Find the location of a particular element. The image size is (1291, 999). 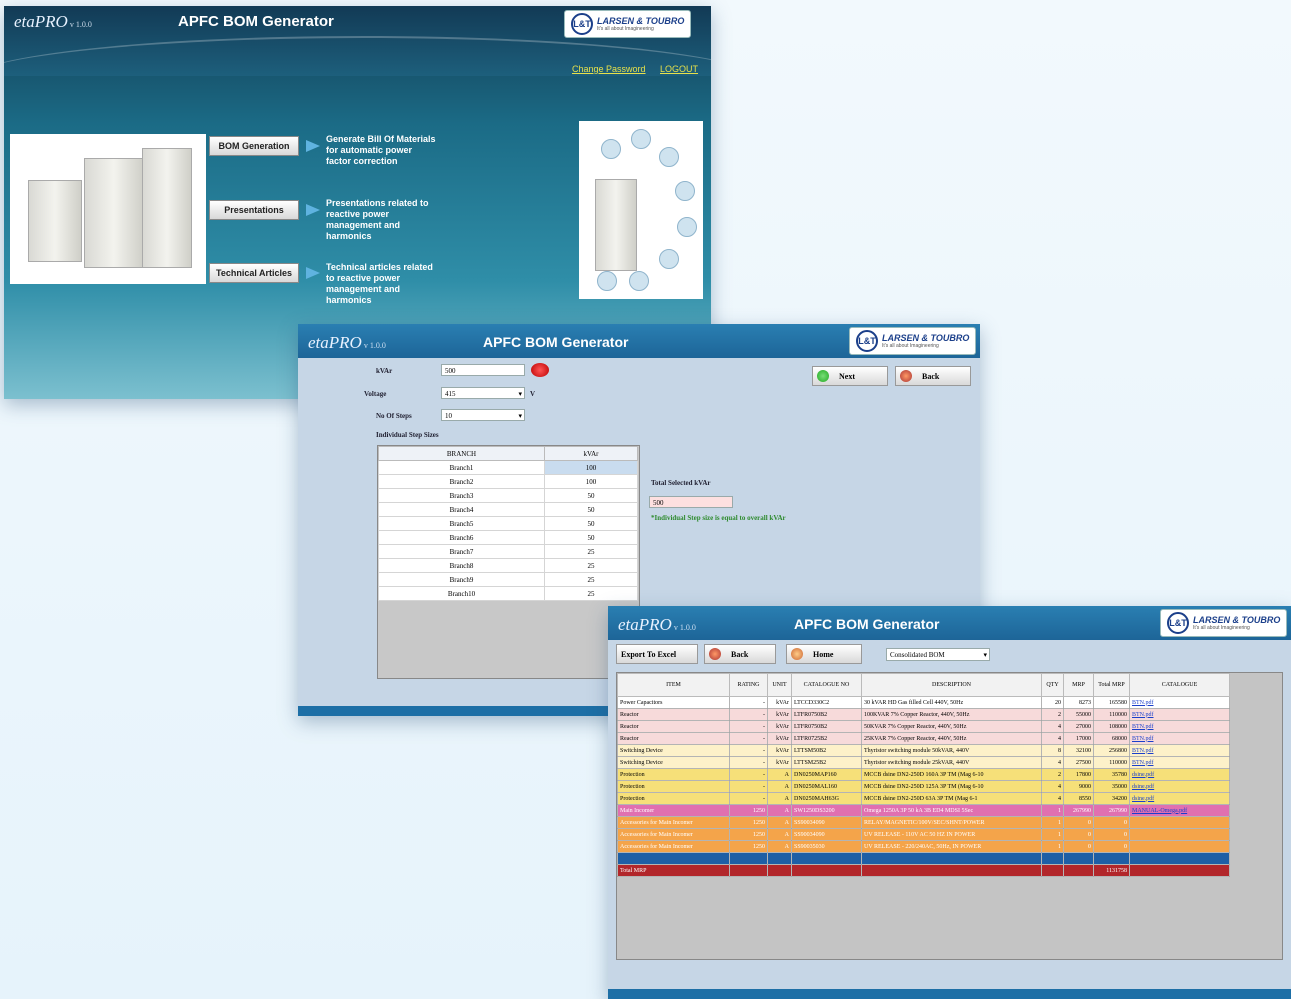

export-excel-button: Export To Excel is located at coordinates (657, 654).